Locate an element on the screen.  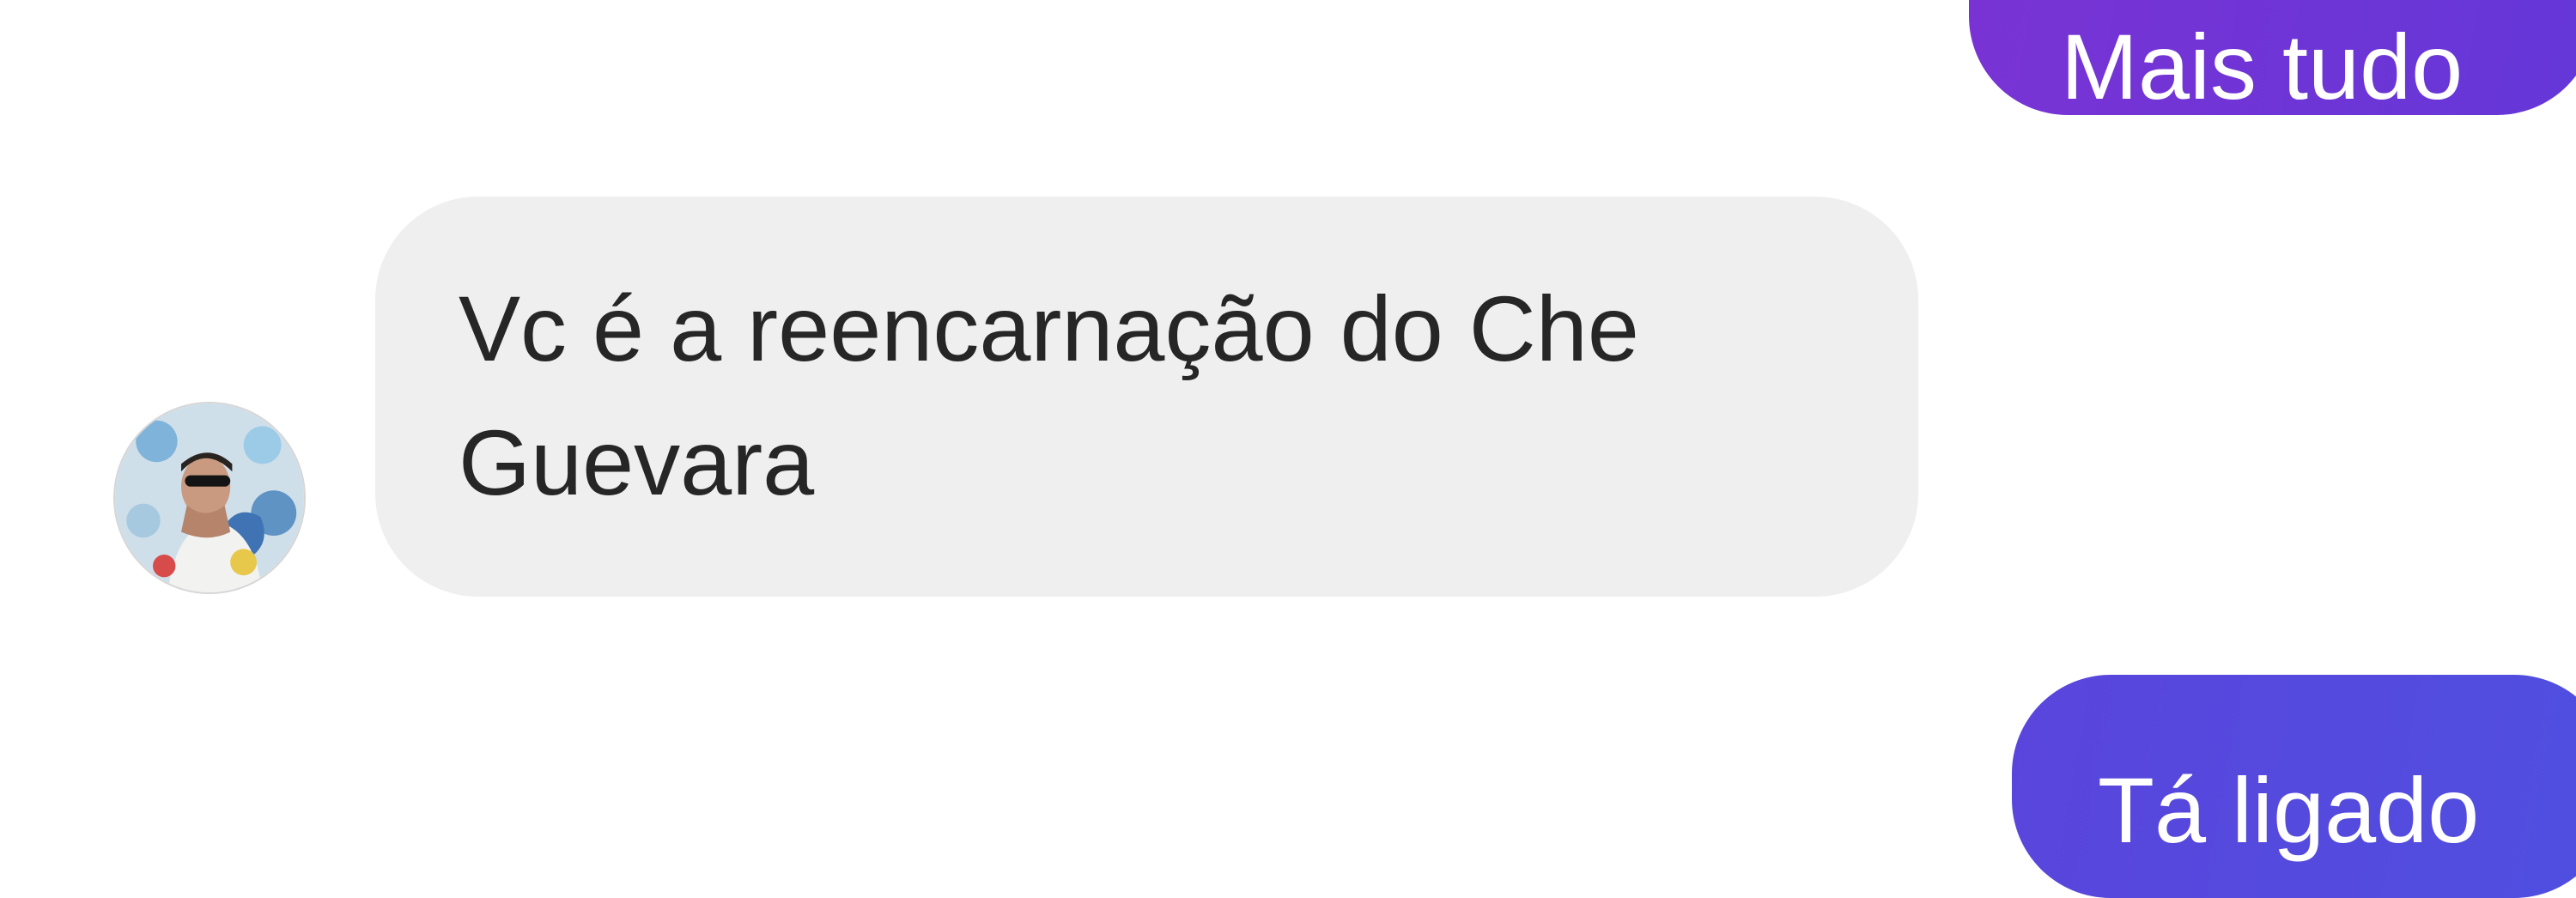
received-message-line-2: Guevara is located at coordinates (637, 462).